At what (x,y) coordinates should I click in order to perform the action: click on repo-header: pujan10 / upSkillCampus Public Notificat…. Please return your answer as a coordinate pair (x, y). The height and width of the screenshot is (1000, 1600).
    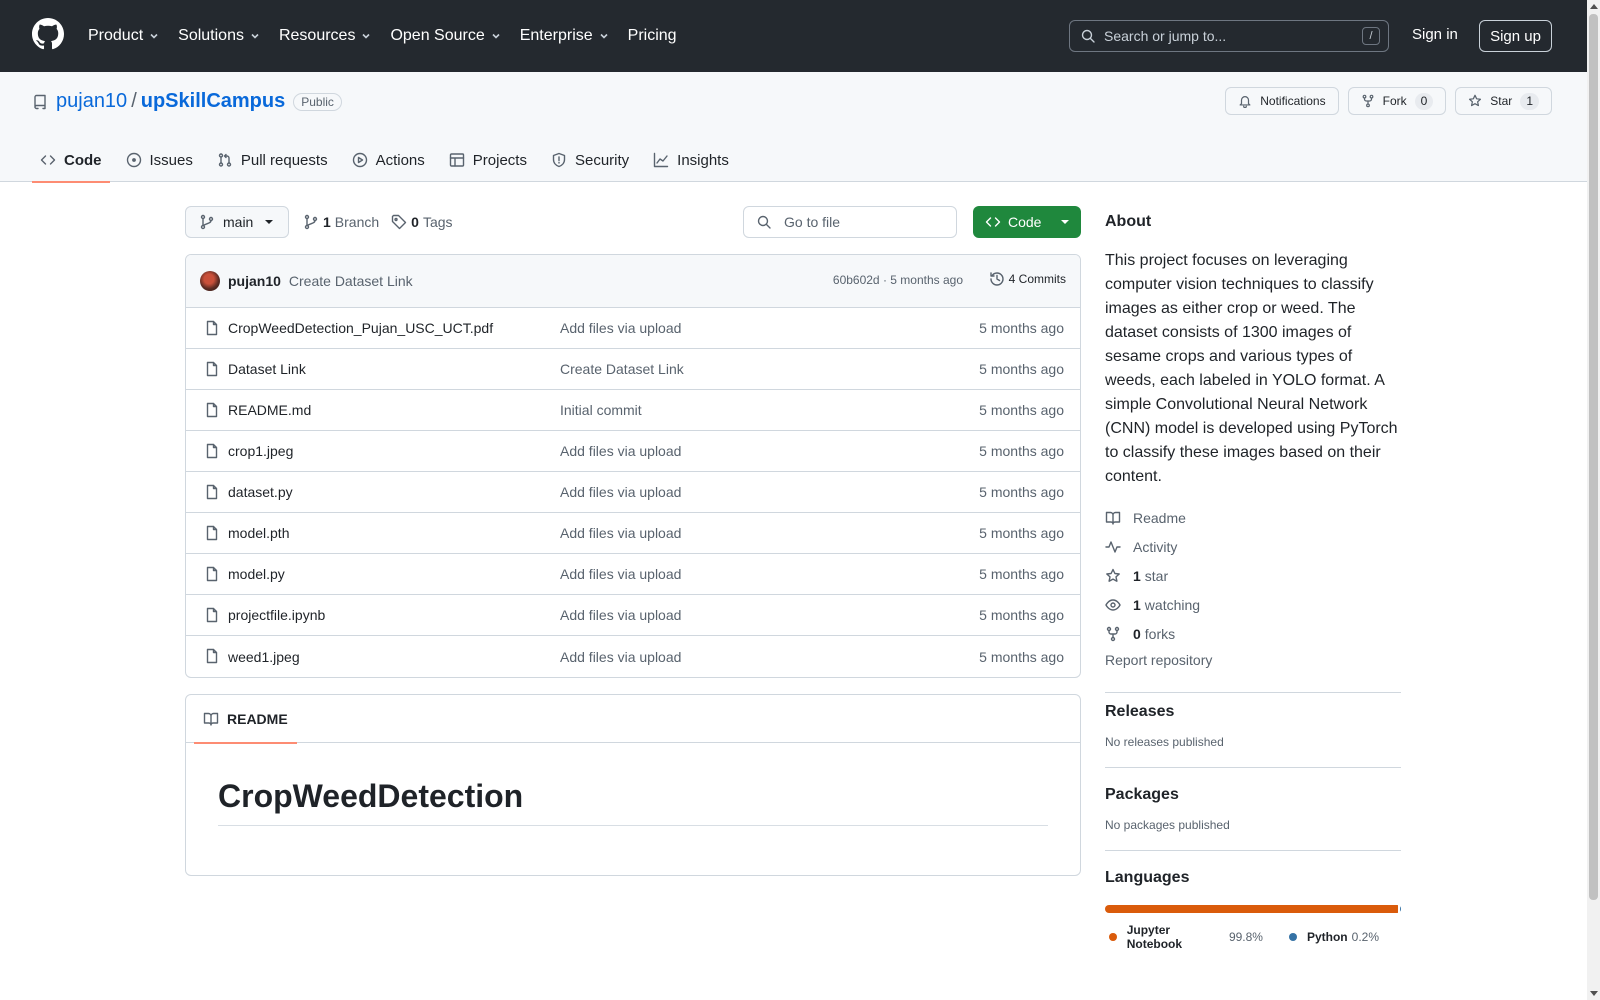
    Looking at the image, I should click on (793, 127).